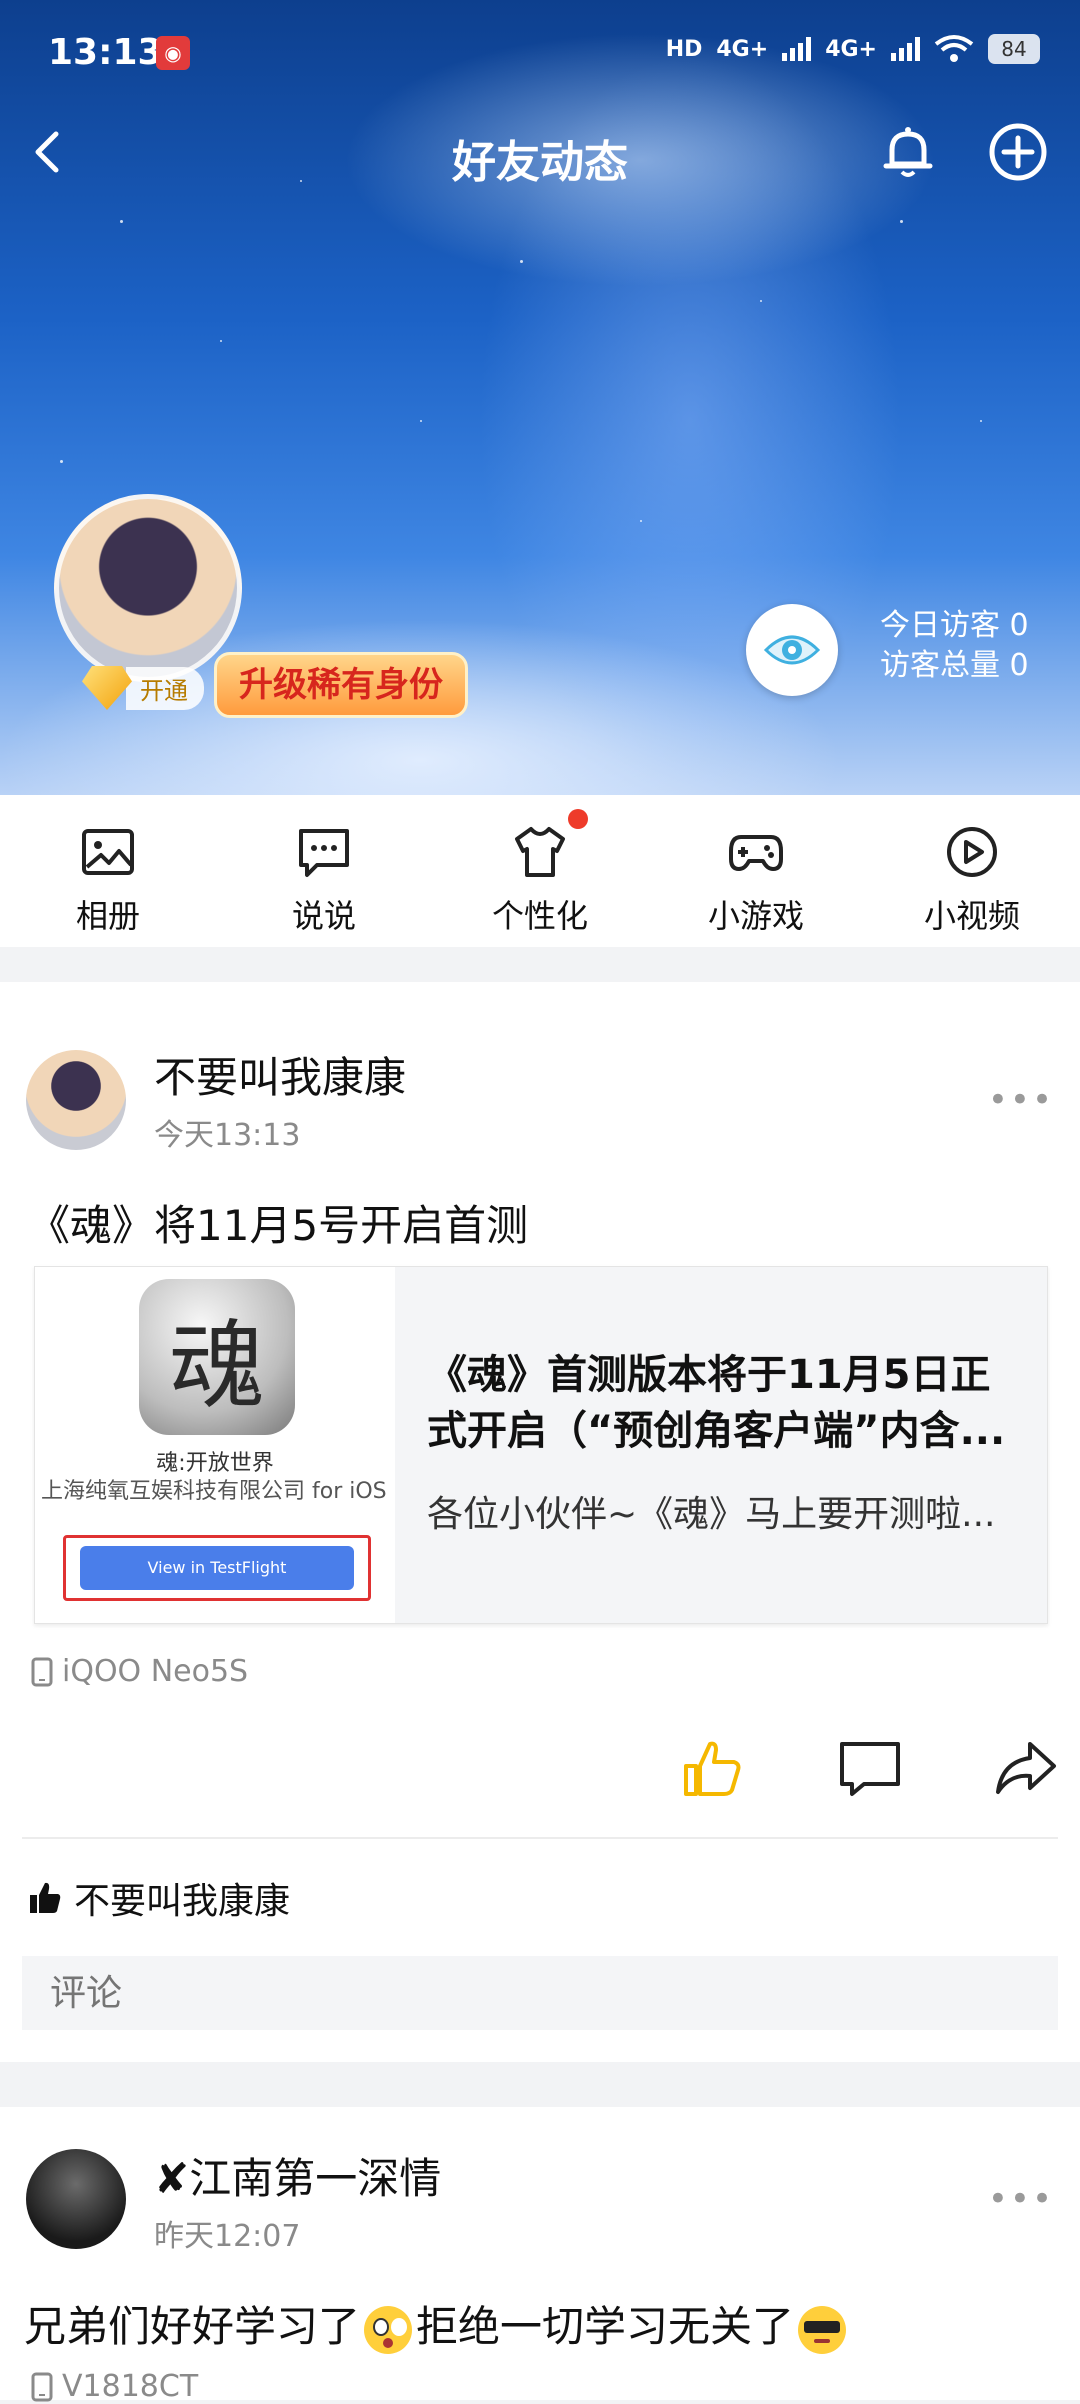 The width and height of the screenshot is (1080, 2404). Describe the element at coordinates (972, 852) in the screenshot. I see `play-icon` at that location.